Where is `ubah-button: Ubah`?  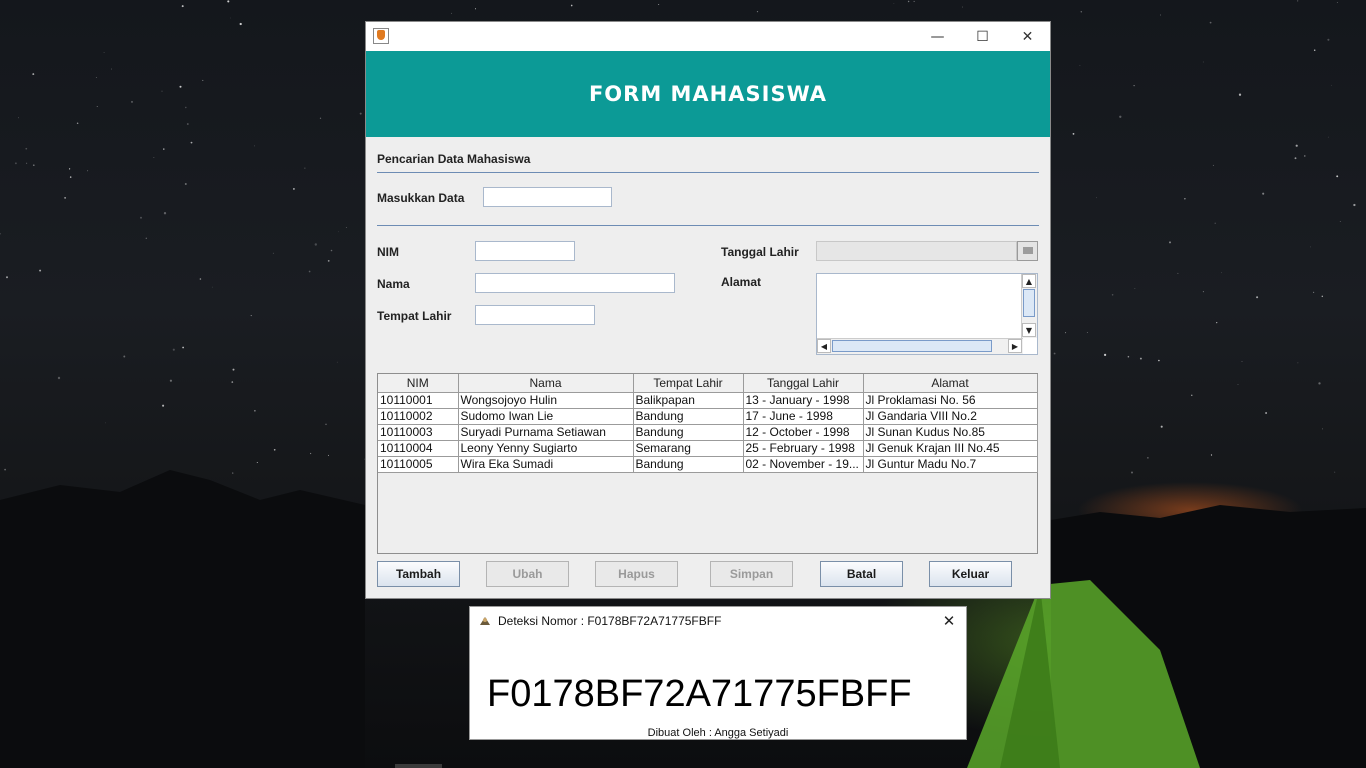 ubah-button: Ubah is located at coordinates (527, 574).